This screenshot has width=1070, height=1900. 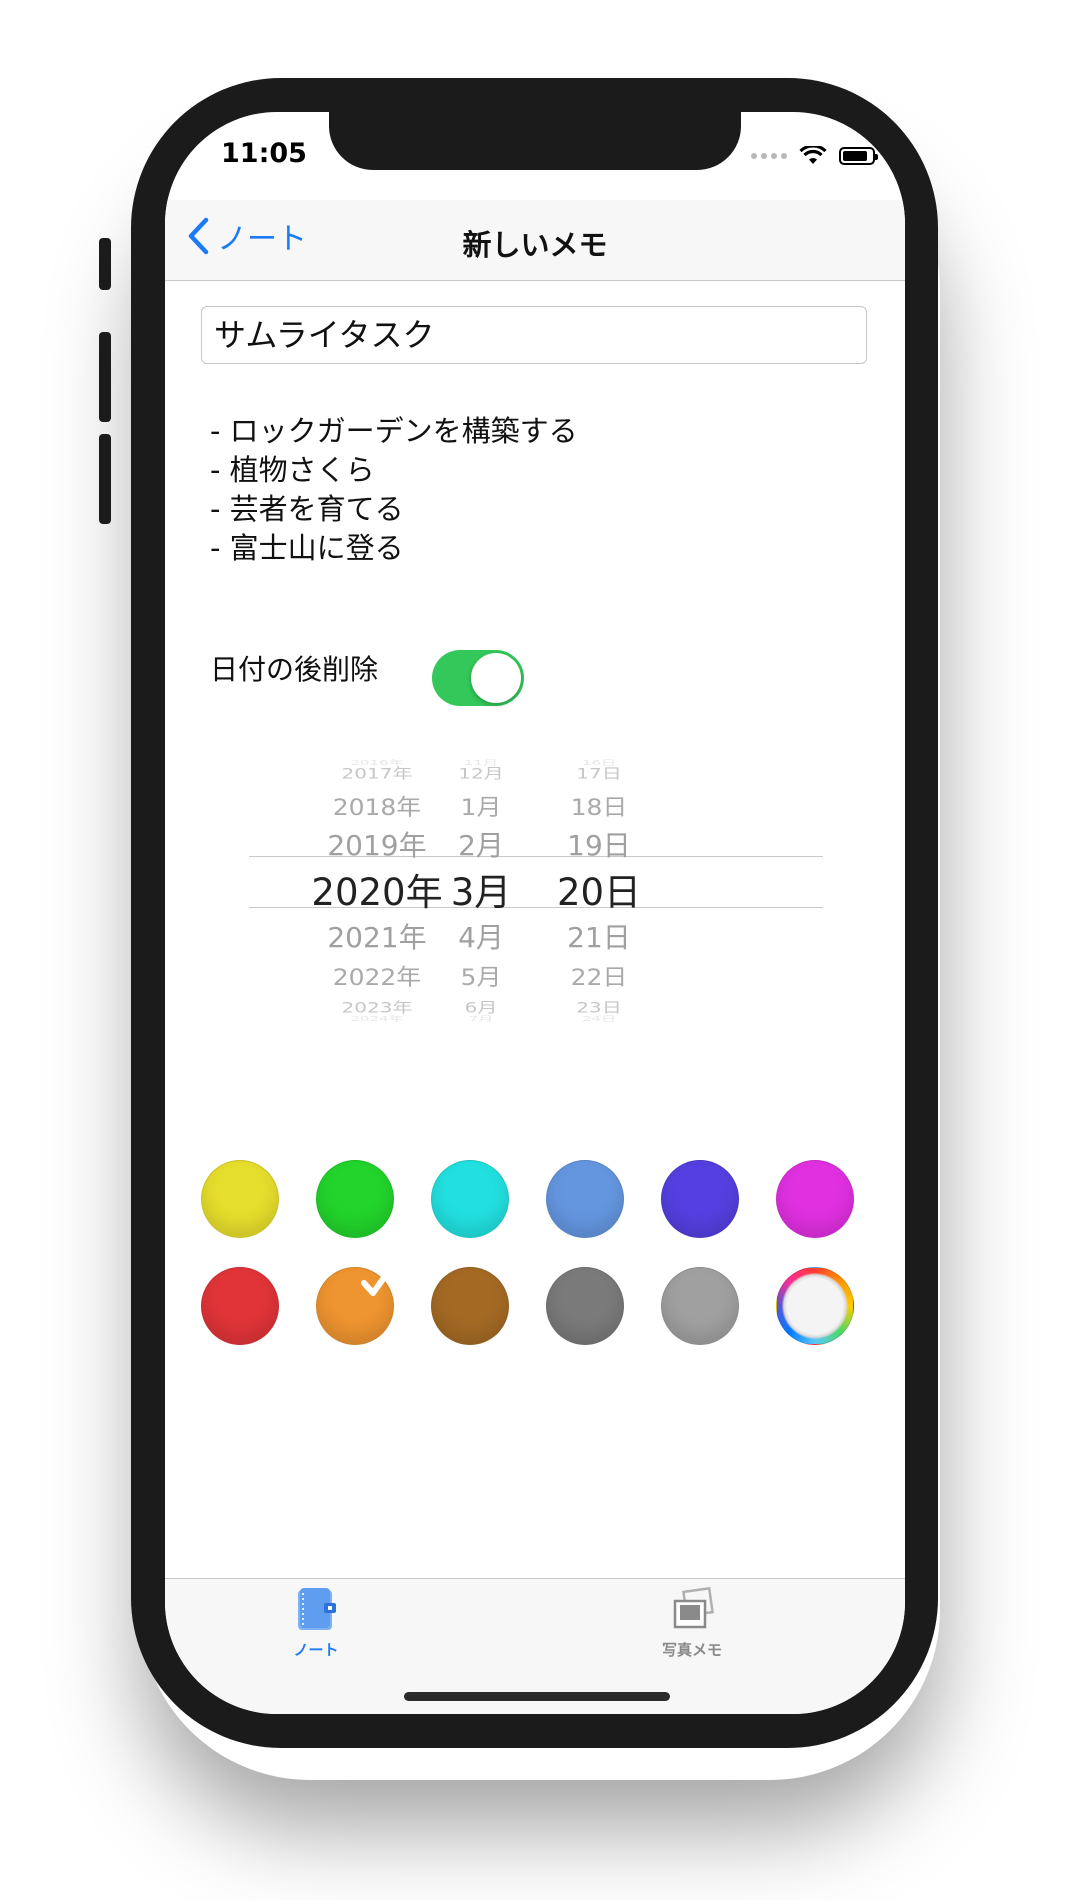 I want to click on title-field: サムライタスク, so click(x=534, y=335).